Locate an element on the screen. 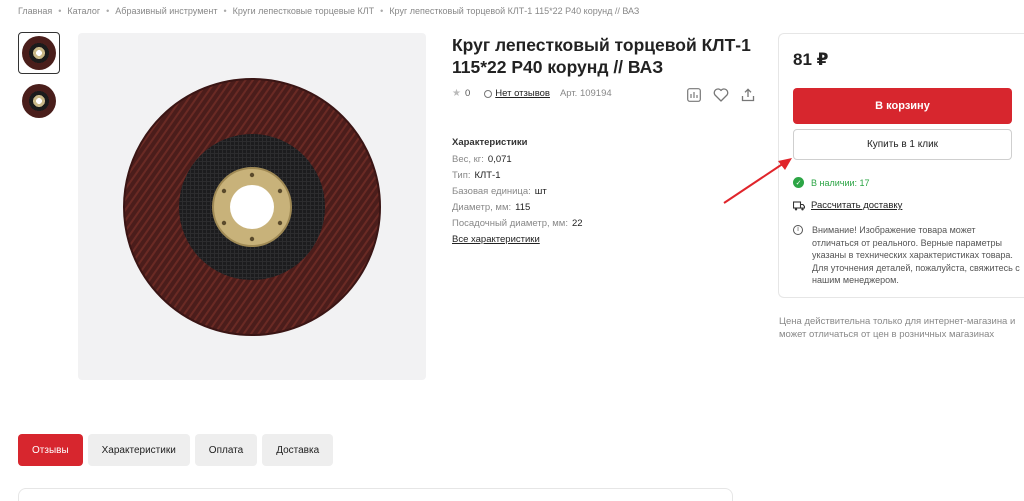  spec-row: Базовая единица: шт is located at coordinates (517, 191).